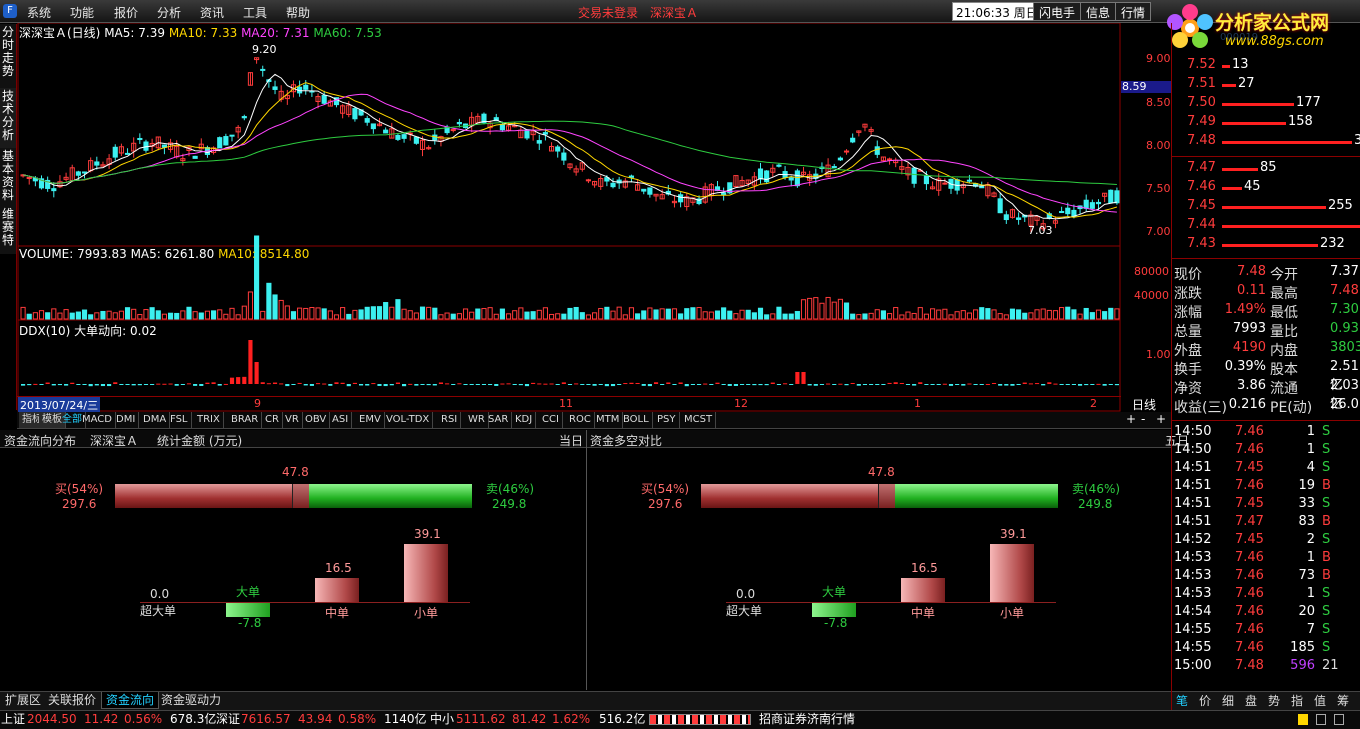  What do you see at coordinates (191, 700) in the screenshot?
I see `tab-fund-drive: 资金驱动力` at bounding box center [191, 700].